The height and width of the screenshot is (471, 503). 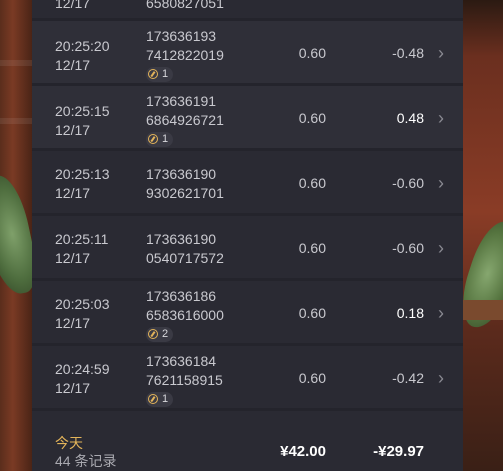 What do you see at coordinates (185, 120) in the screenshot?
I see `order-number-line2: 6864926721` at bounding box center [185, 120].